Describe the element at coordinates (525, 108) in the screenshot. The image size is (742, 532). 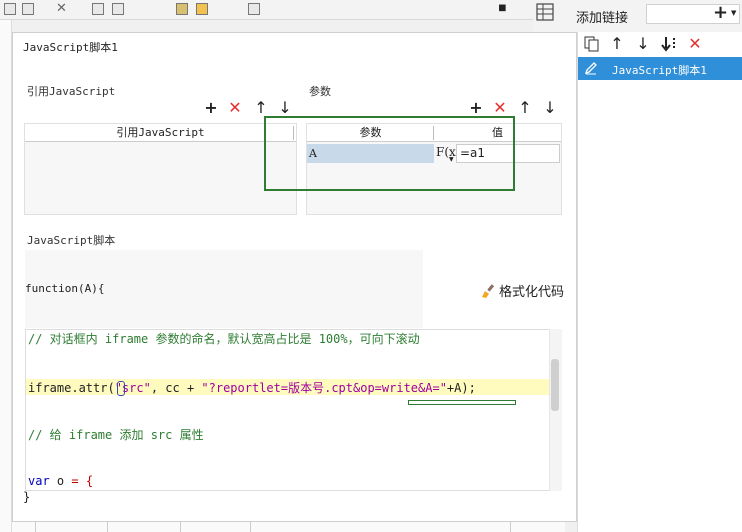
I see `move-up-param-button: ↑` at that location.